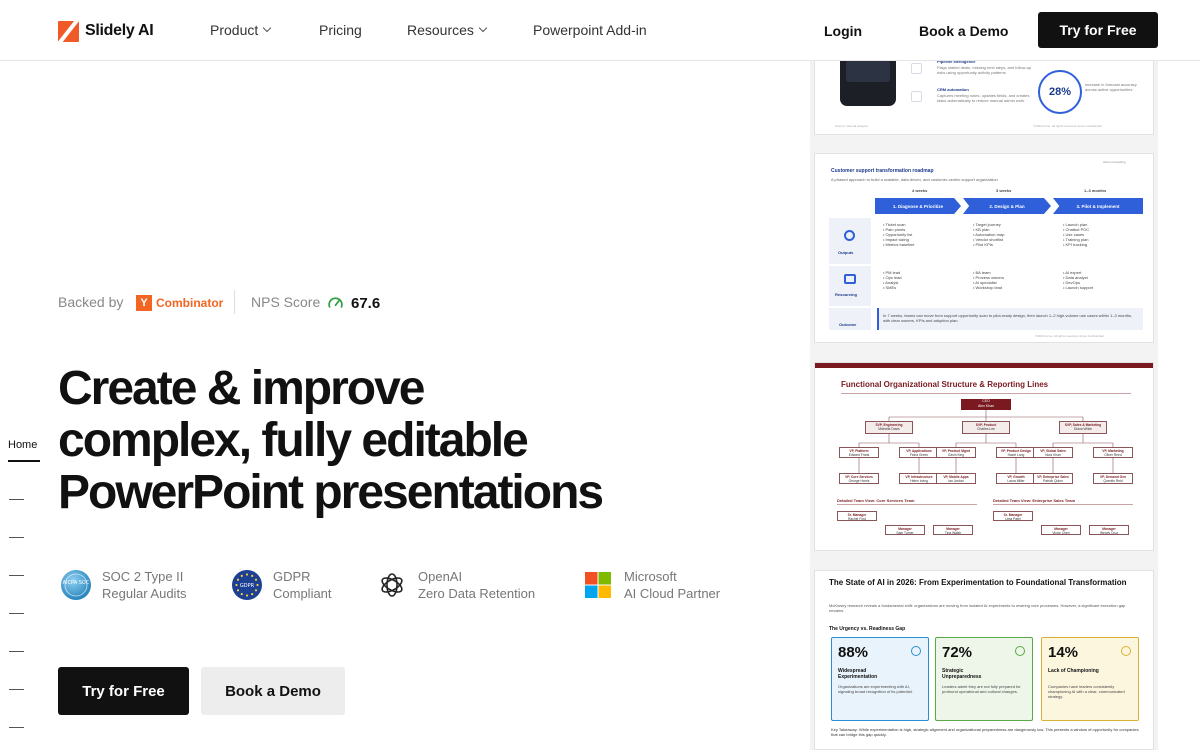 The image size is (1200, 750). What do you see at coordinates (953, 89) in the screenshot?
I see `slide-row-title: CRM automation` at bounding box center [953, 89].